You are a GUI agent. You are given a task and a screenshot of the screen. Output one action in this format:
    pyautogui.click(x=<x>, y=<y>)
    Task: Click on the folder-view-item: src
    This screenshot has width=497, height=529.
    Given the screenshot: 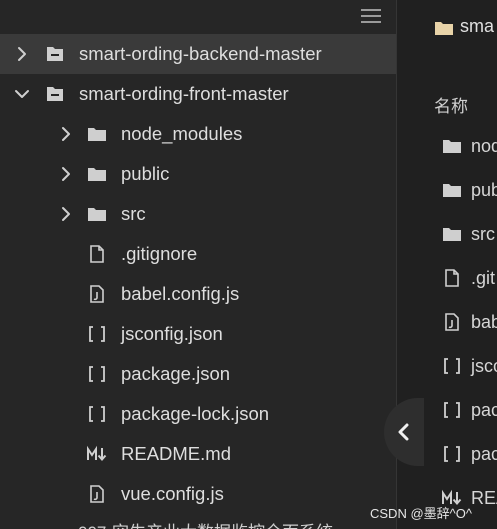 What is the action you would take?
    pyautogui.click(x=447, y=234)
    